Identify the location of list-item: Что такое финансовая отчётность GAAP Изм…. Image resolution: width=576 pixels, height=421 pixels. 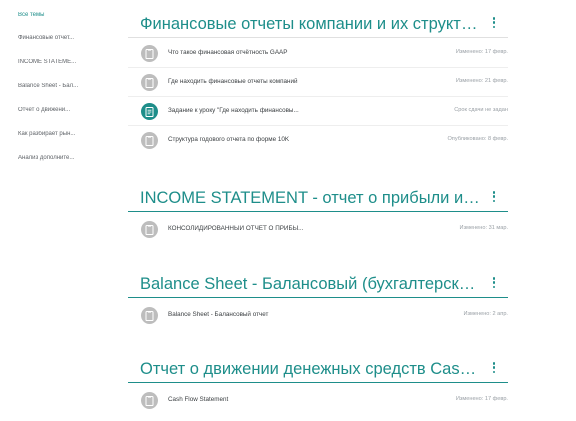
(318, 53).